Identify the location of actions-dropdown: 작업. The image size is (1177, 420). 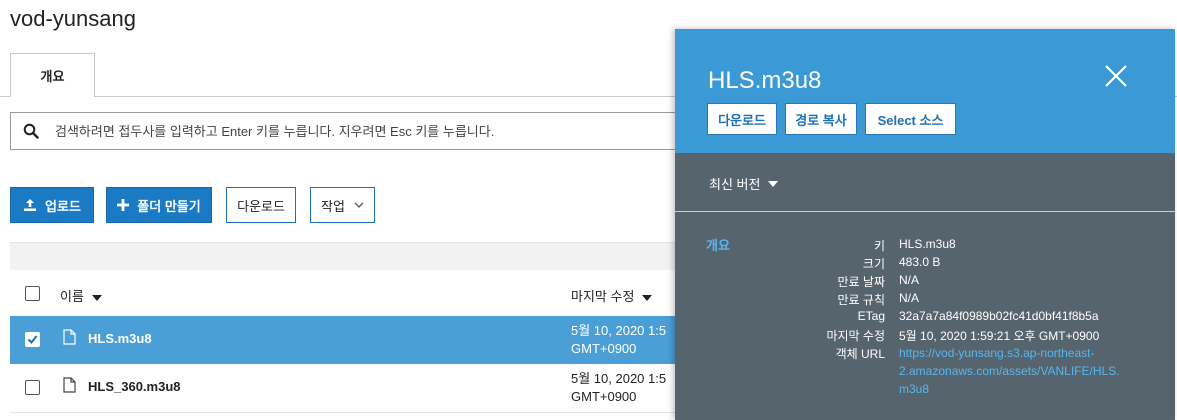
(342, 205).